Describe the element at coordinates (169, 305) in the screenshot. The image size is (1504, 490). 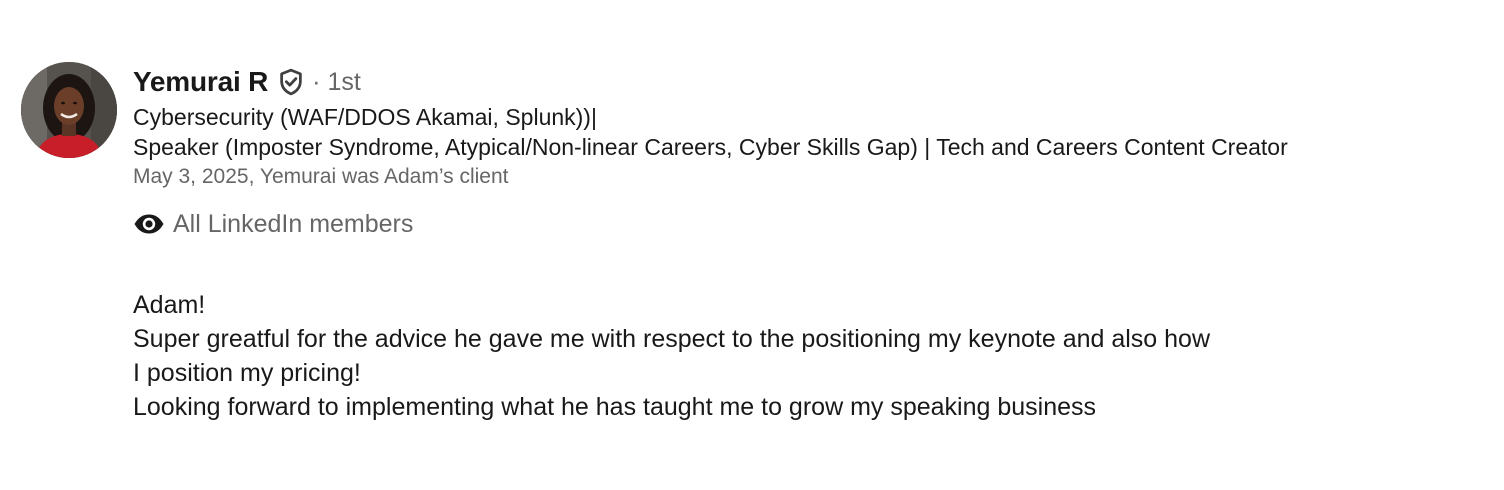
I see `recommendation-text-line: Adam!` at that location.